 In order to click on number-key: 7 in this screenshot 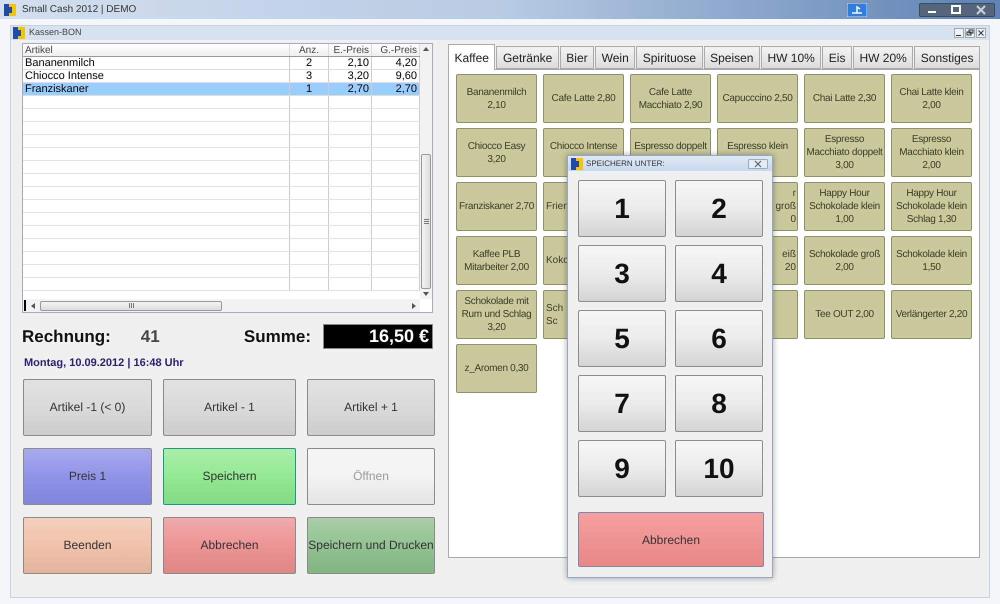, I will do `click(622, 403)`.